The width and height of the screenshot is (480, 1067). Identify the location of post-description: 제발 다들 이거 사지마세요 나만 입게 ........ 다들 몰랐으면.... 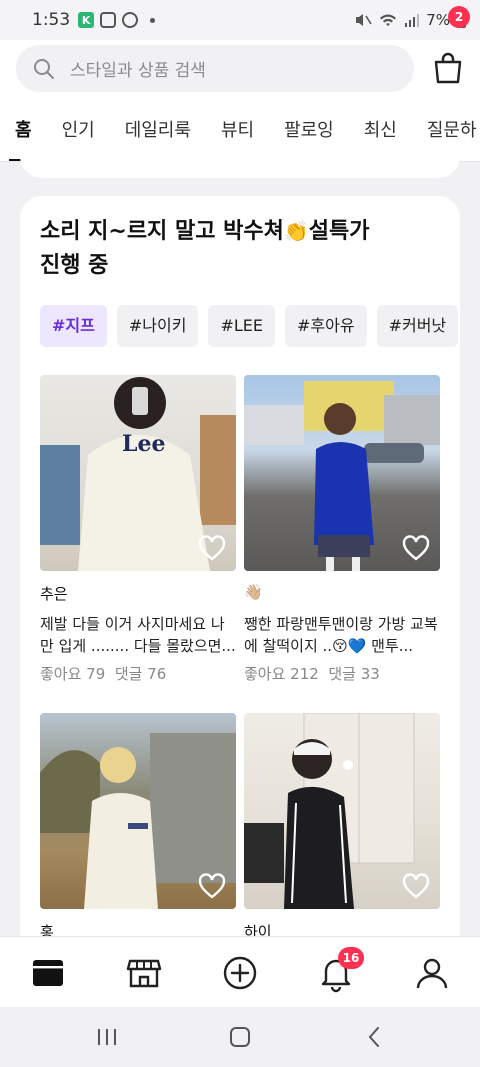
(138, 635).